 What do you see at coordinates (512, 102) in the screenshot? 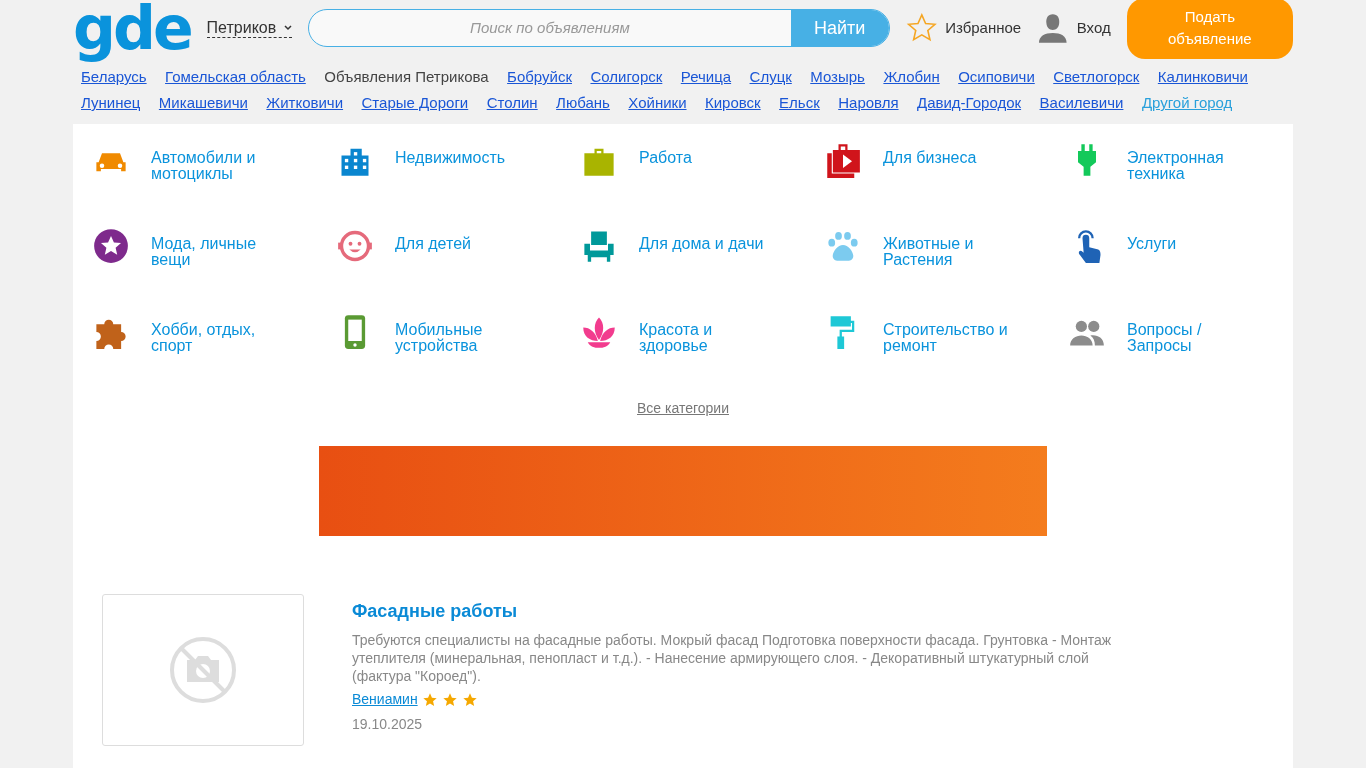
I see `location-link: Столин` at bounding box center [512, 102].